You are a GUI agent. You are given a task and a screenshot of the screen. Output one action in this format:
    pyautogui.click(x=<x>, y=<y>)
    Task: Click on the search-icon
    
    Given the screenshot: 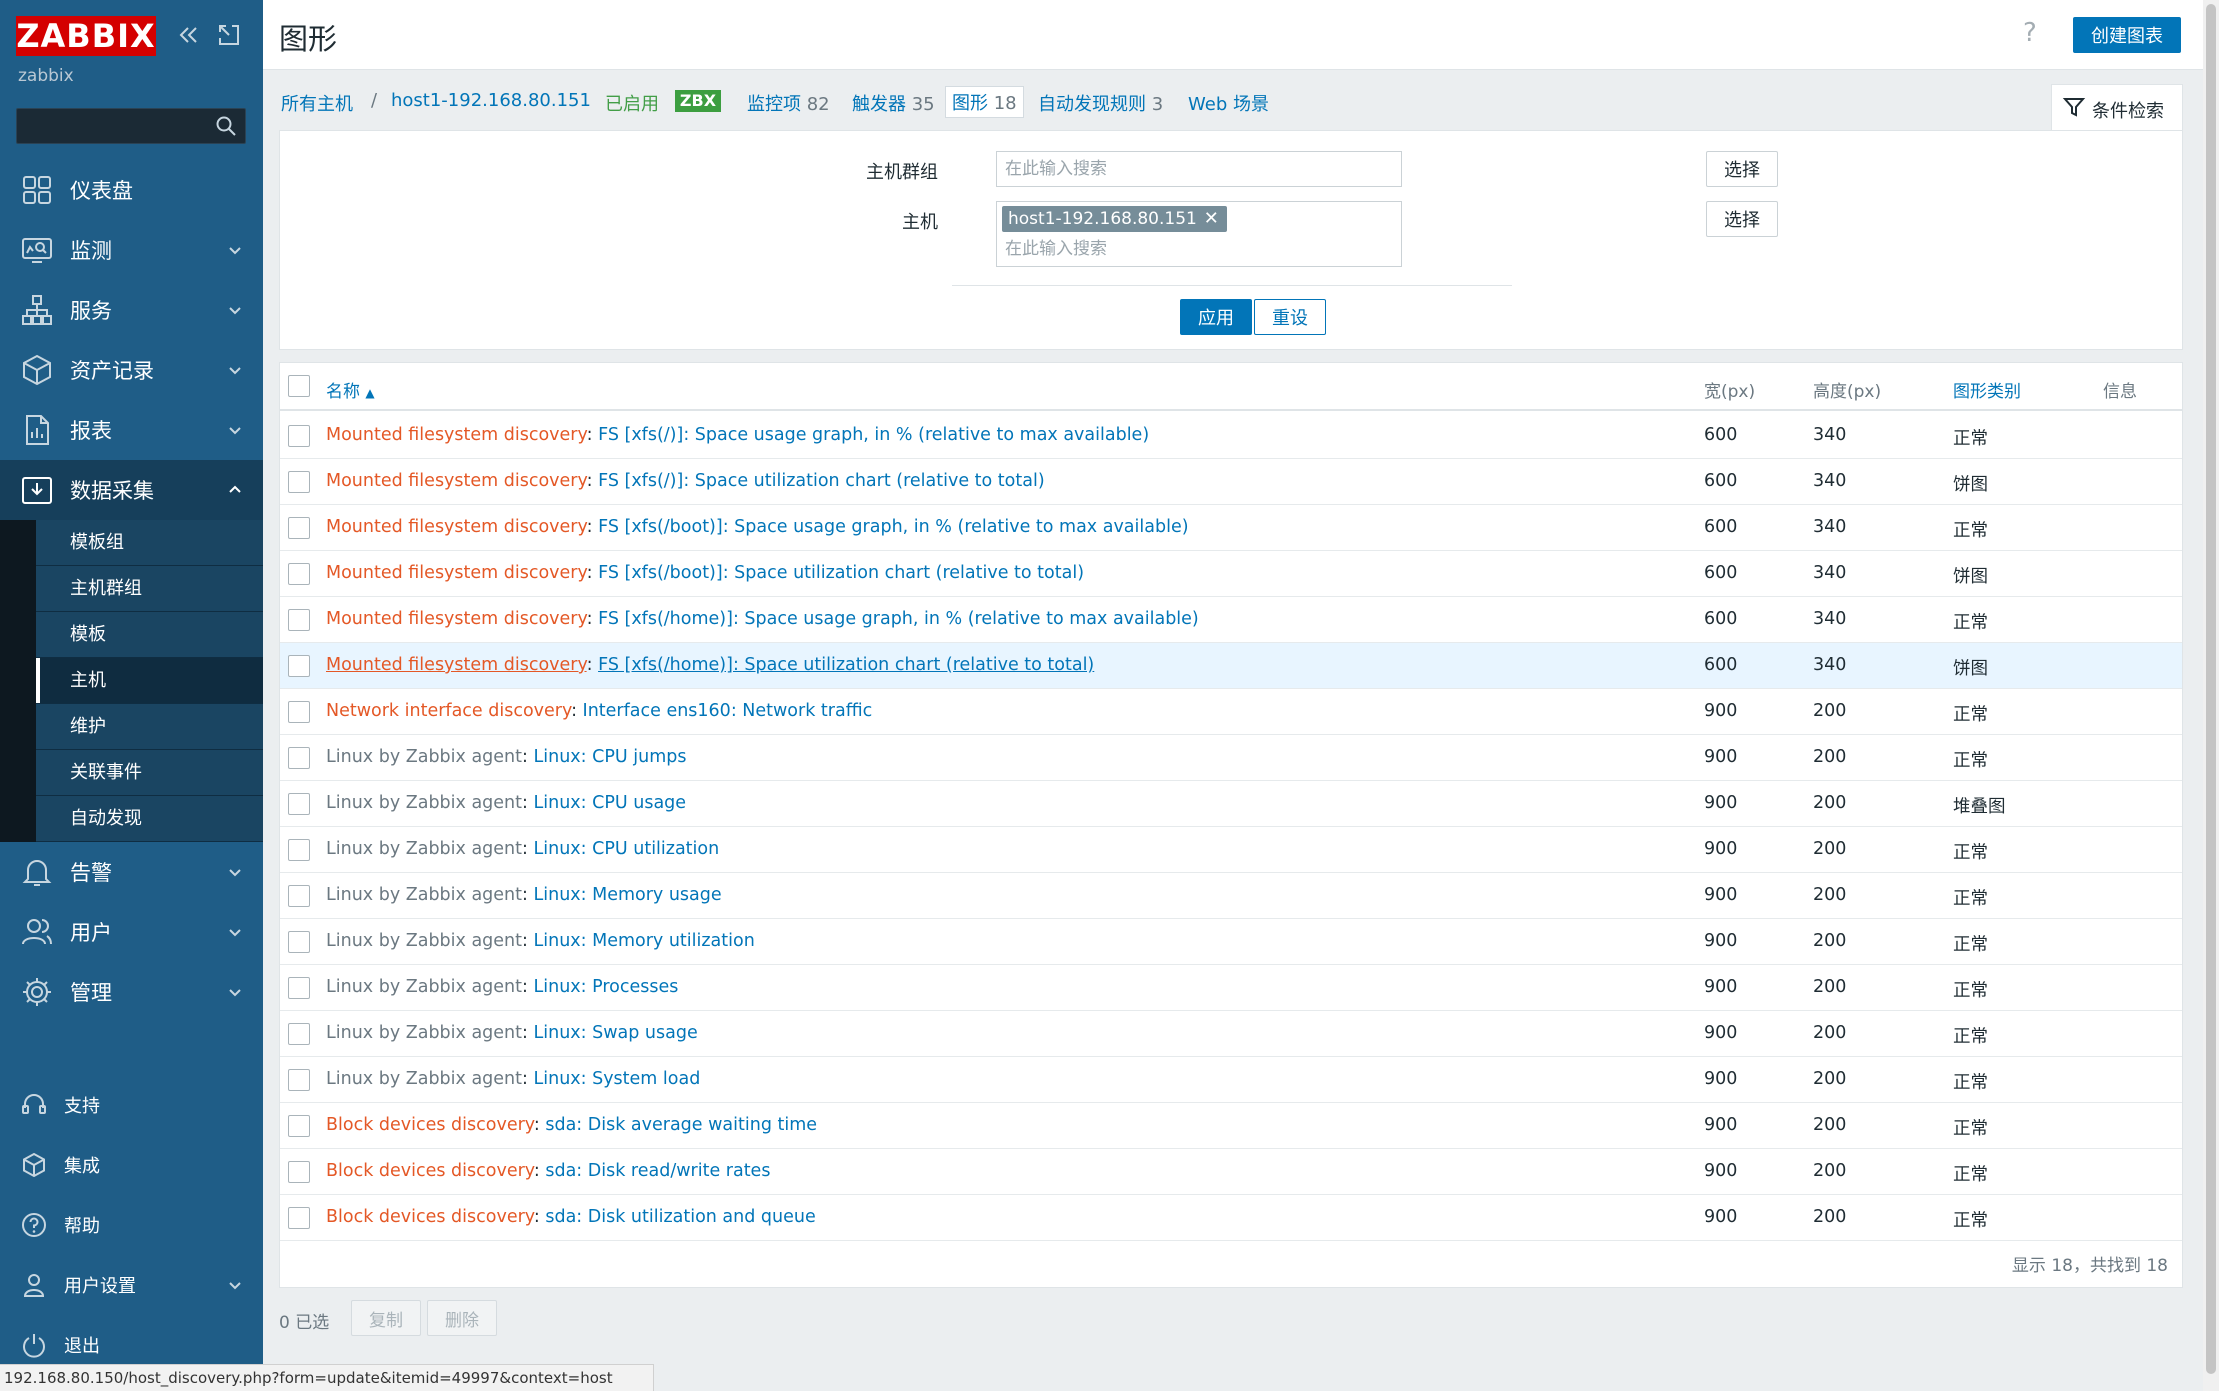 What is the action you would take?
    pyautogui.click(x=226, y=126)
    